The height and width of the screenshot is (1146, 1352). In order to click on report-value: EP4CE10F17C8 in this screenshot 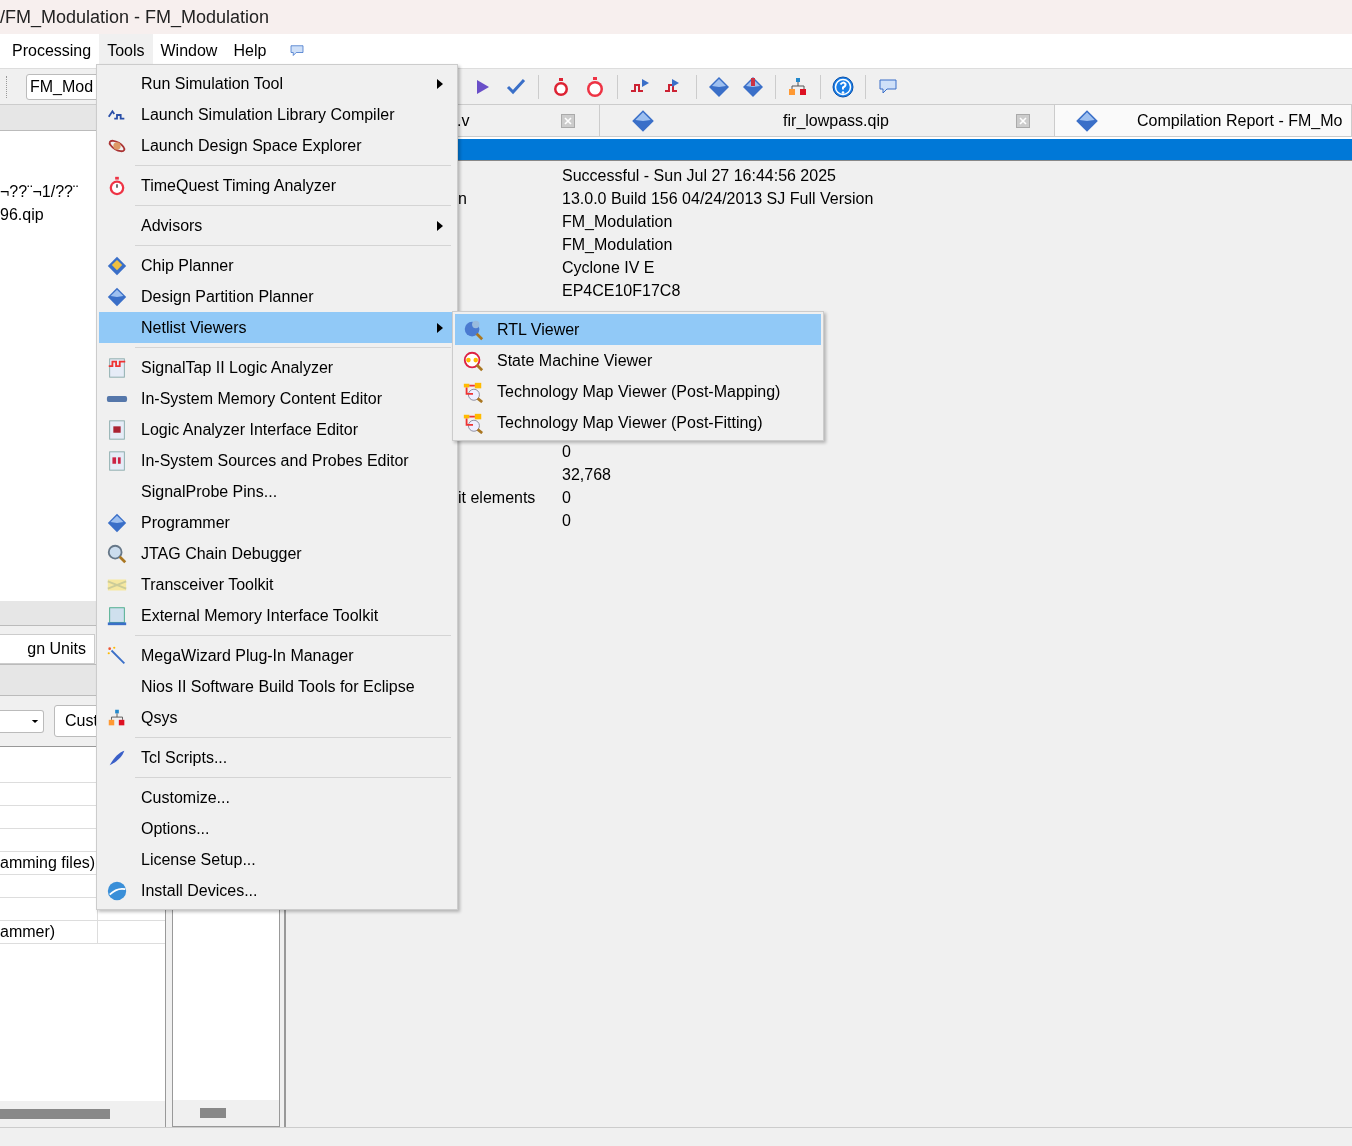, I will do `click(621, 291)`.